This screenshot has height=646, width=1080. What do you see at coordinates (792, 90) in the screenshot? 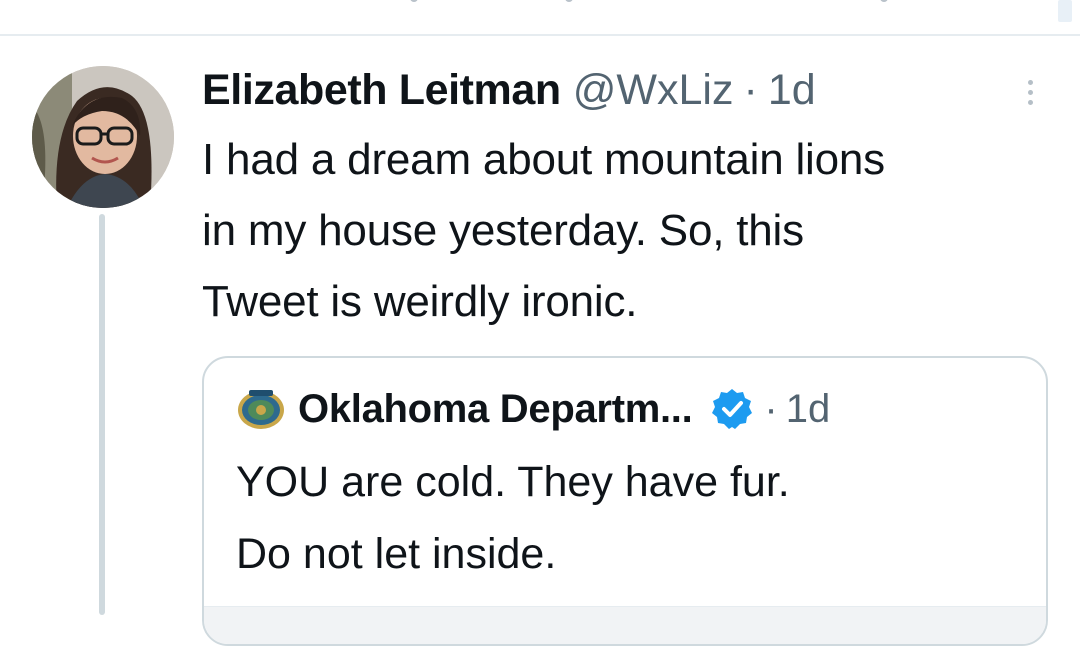
I see `tweet-timestamp: 1d` at bounding box center [792, 90].